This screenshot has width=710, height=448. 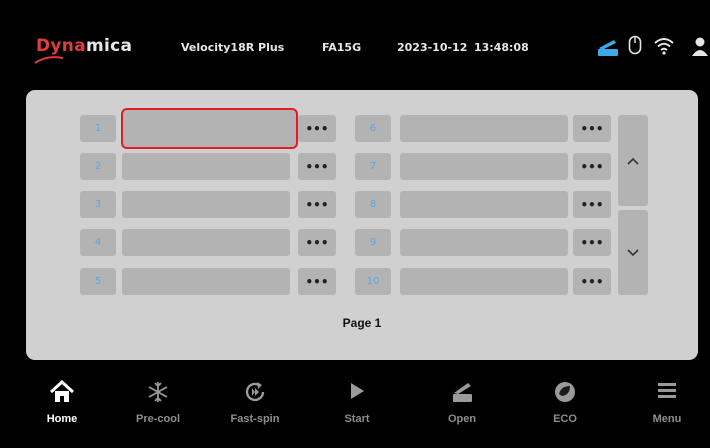 What do you see at coordinates (357, 391) in the screenshot?
I see `play-icon` at bounding box center [357, 391].